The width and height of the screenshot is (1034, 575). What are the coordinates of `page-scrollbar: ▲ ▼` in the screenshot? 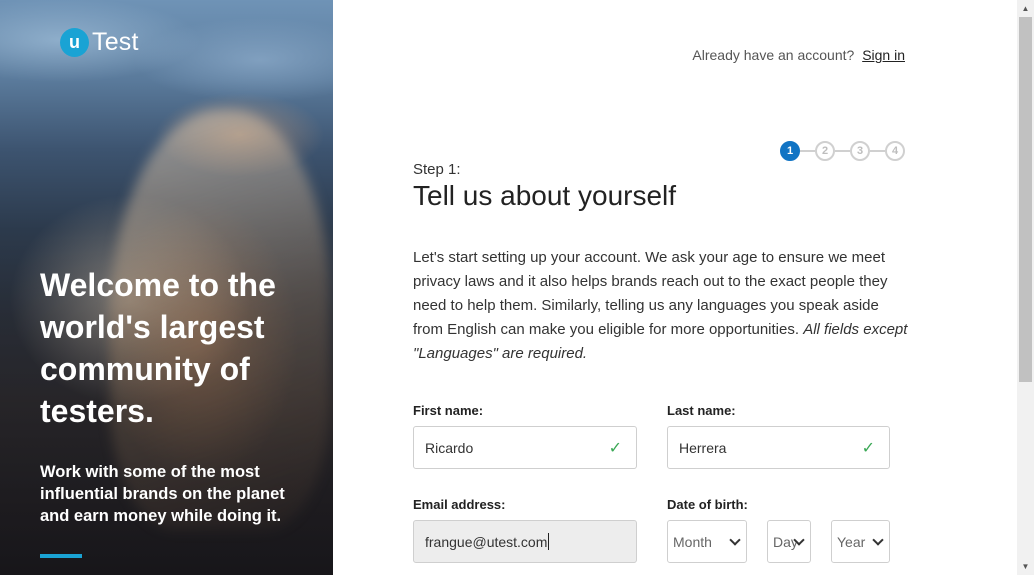 It's located at (1025, 287).